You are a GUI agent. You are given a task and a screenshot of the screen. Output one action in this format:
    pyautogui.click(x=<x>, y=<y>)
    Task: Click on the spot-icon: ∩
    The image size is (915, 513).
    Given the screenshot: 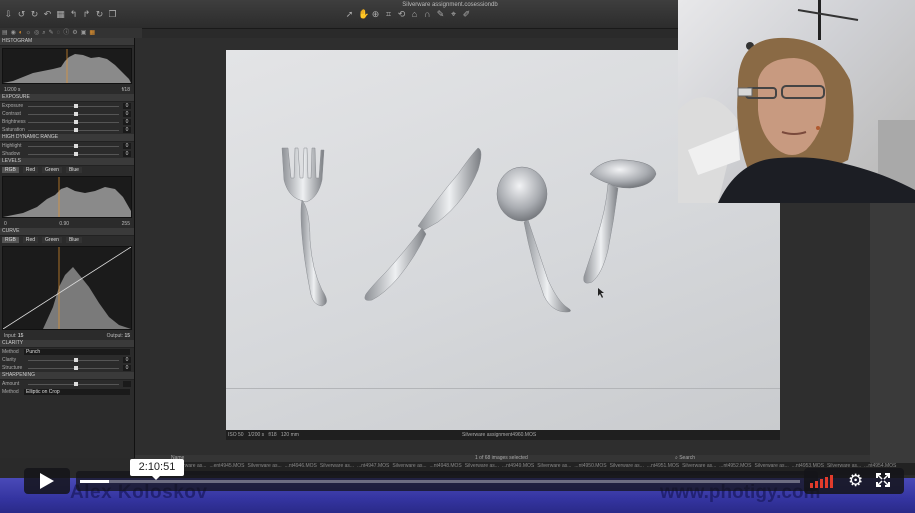 What is the action you would take?
    pyautogui.click(x=427, y=14)
    